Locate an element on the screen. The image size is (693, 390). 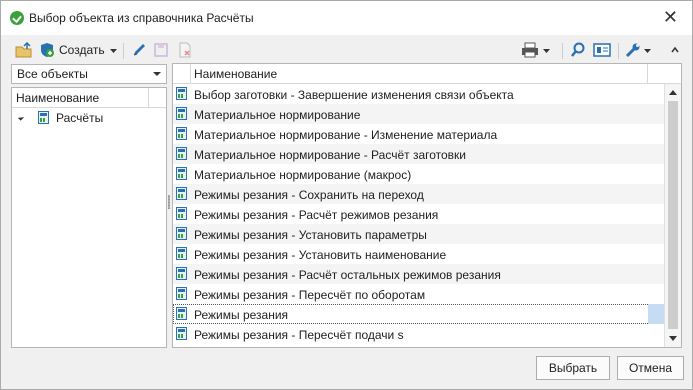
window-title: Выбор объекта из справочника Расчёты is located at coordinates (141, 18).